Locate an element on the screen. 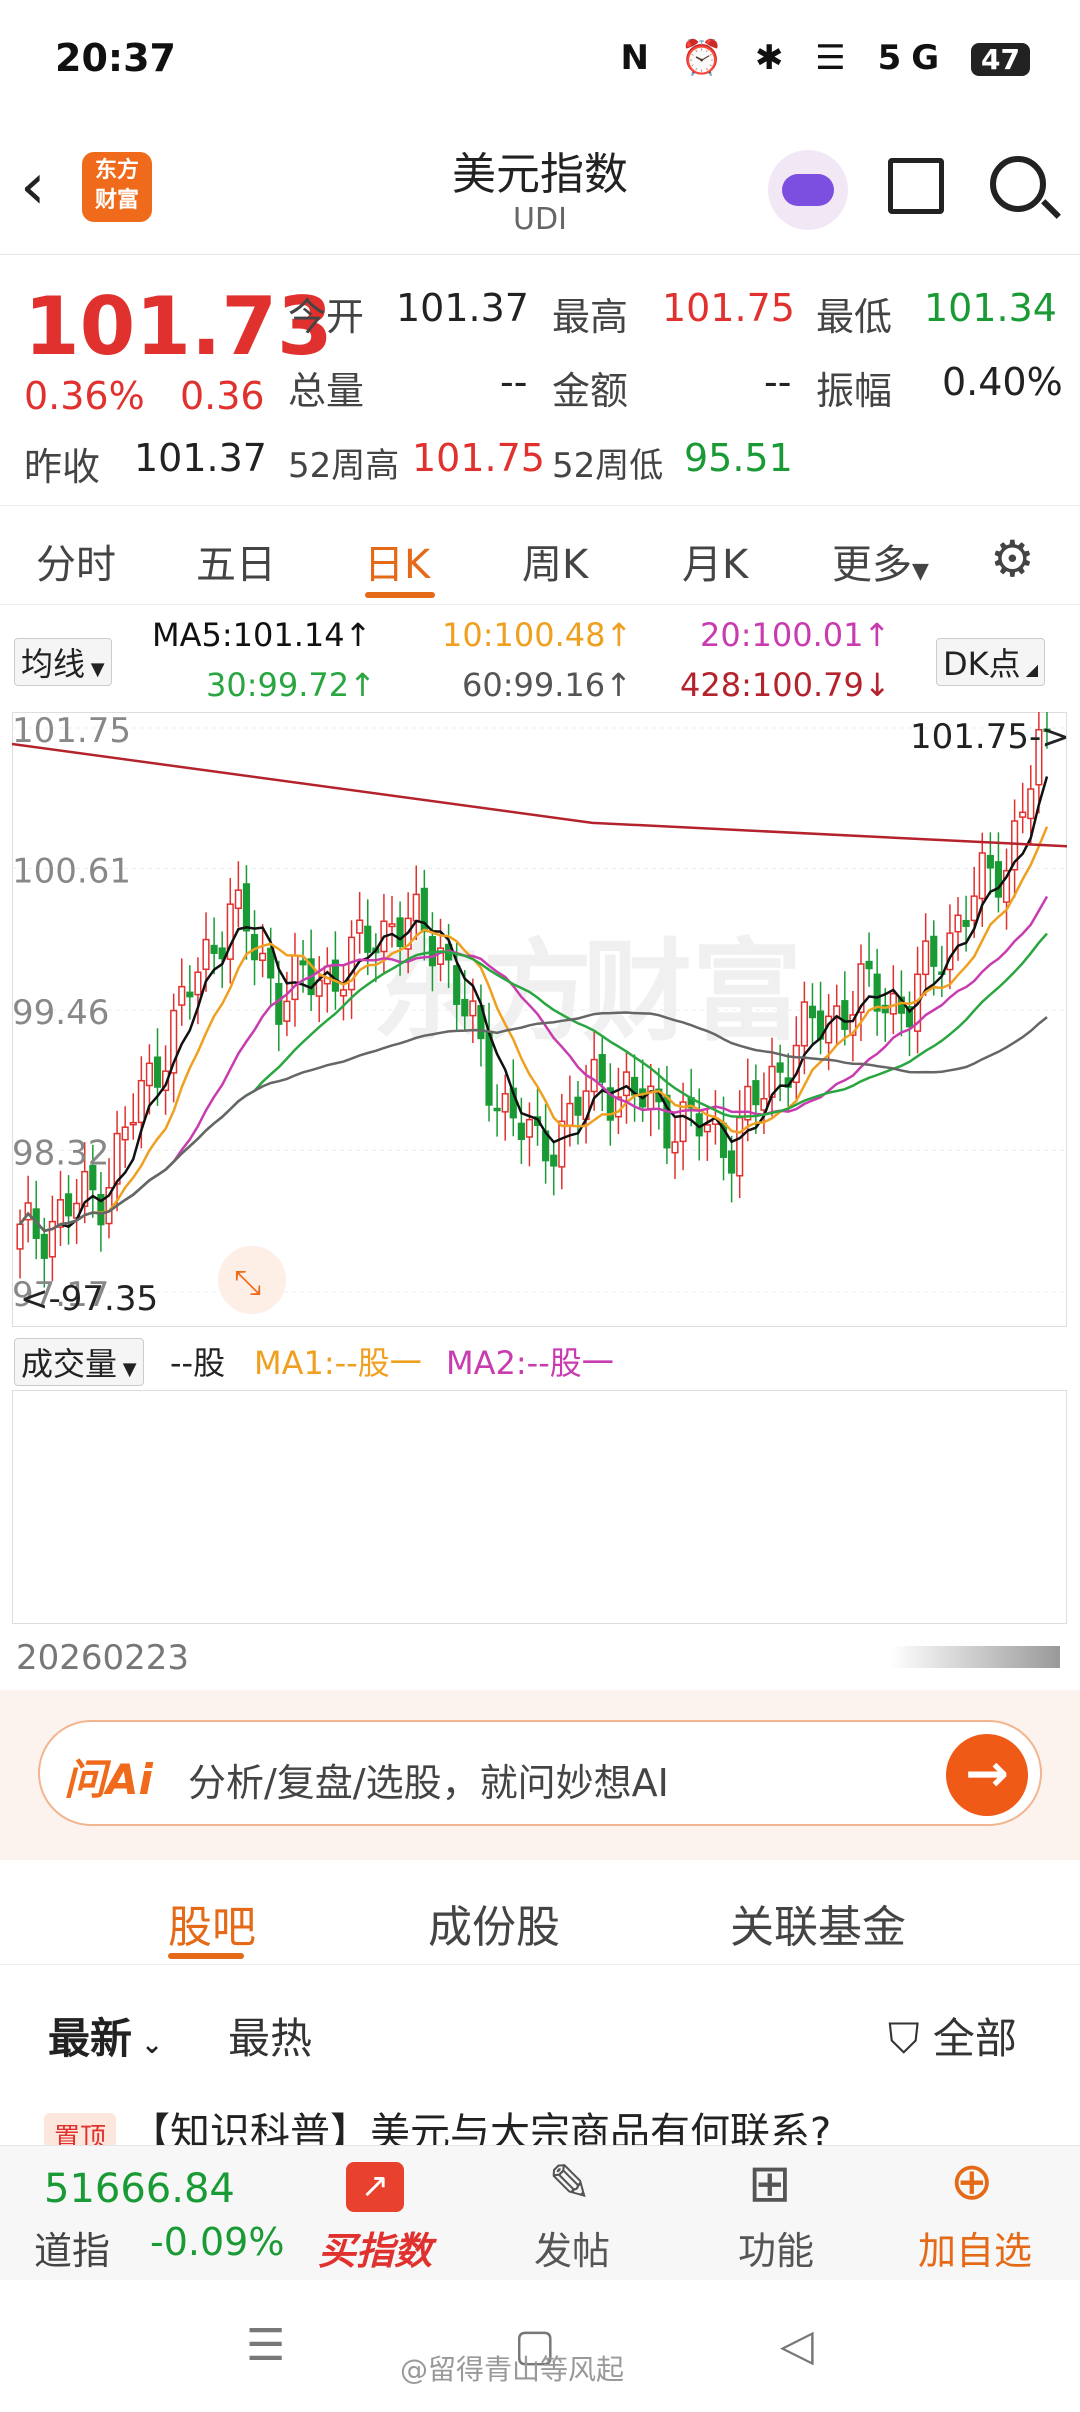 The width and height of the screenshot is (1080, 2412). system-nav-bar: ☰ ▢ ◁ @留得青山等风起 is located at coordinates (540, 2346).